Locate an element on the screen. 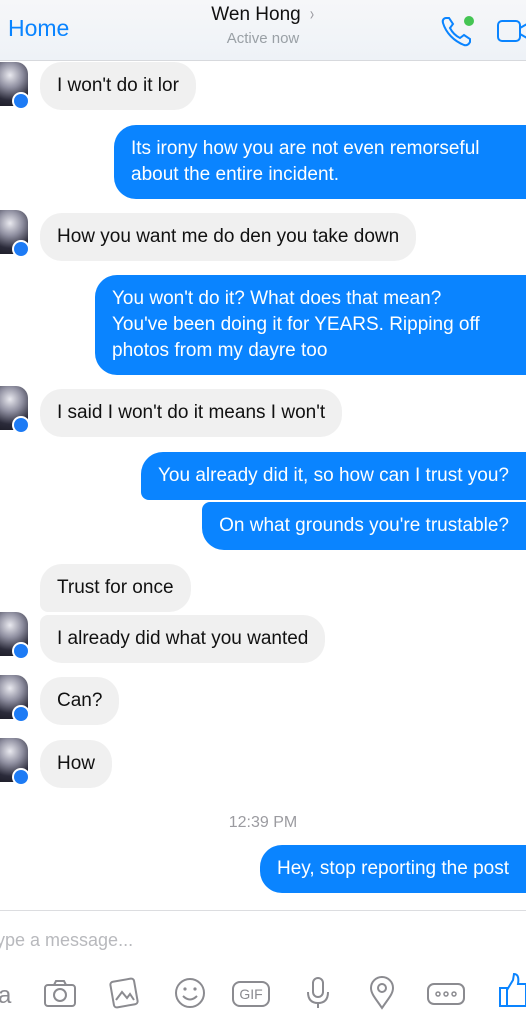 The width and height of the screenshot is (526, 1010). incoming-message: How is located at coordinates (76, 764).